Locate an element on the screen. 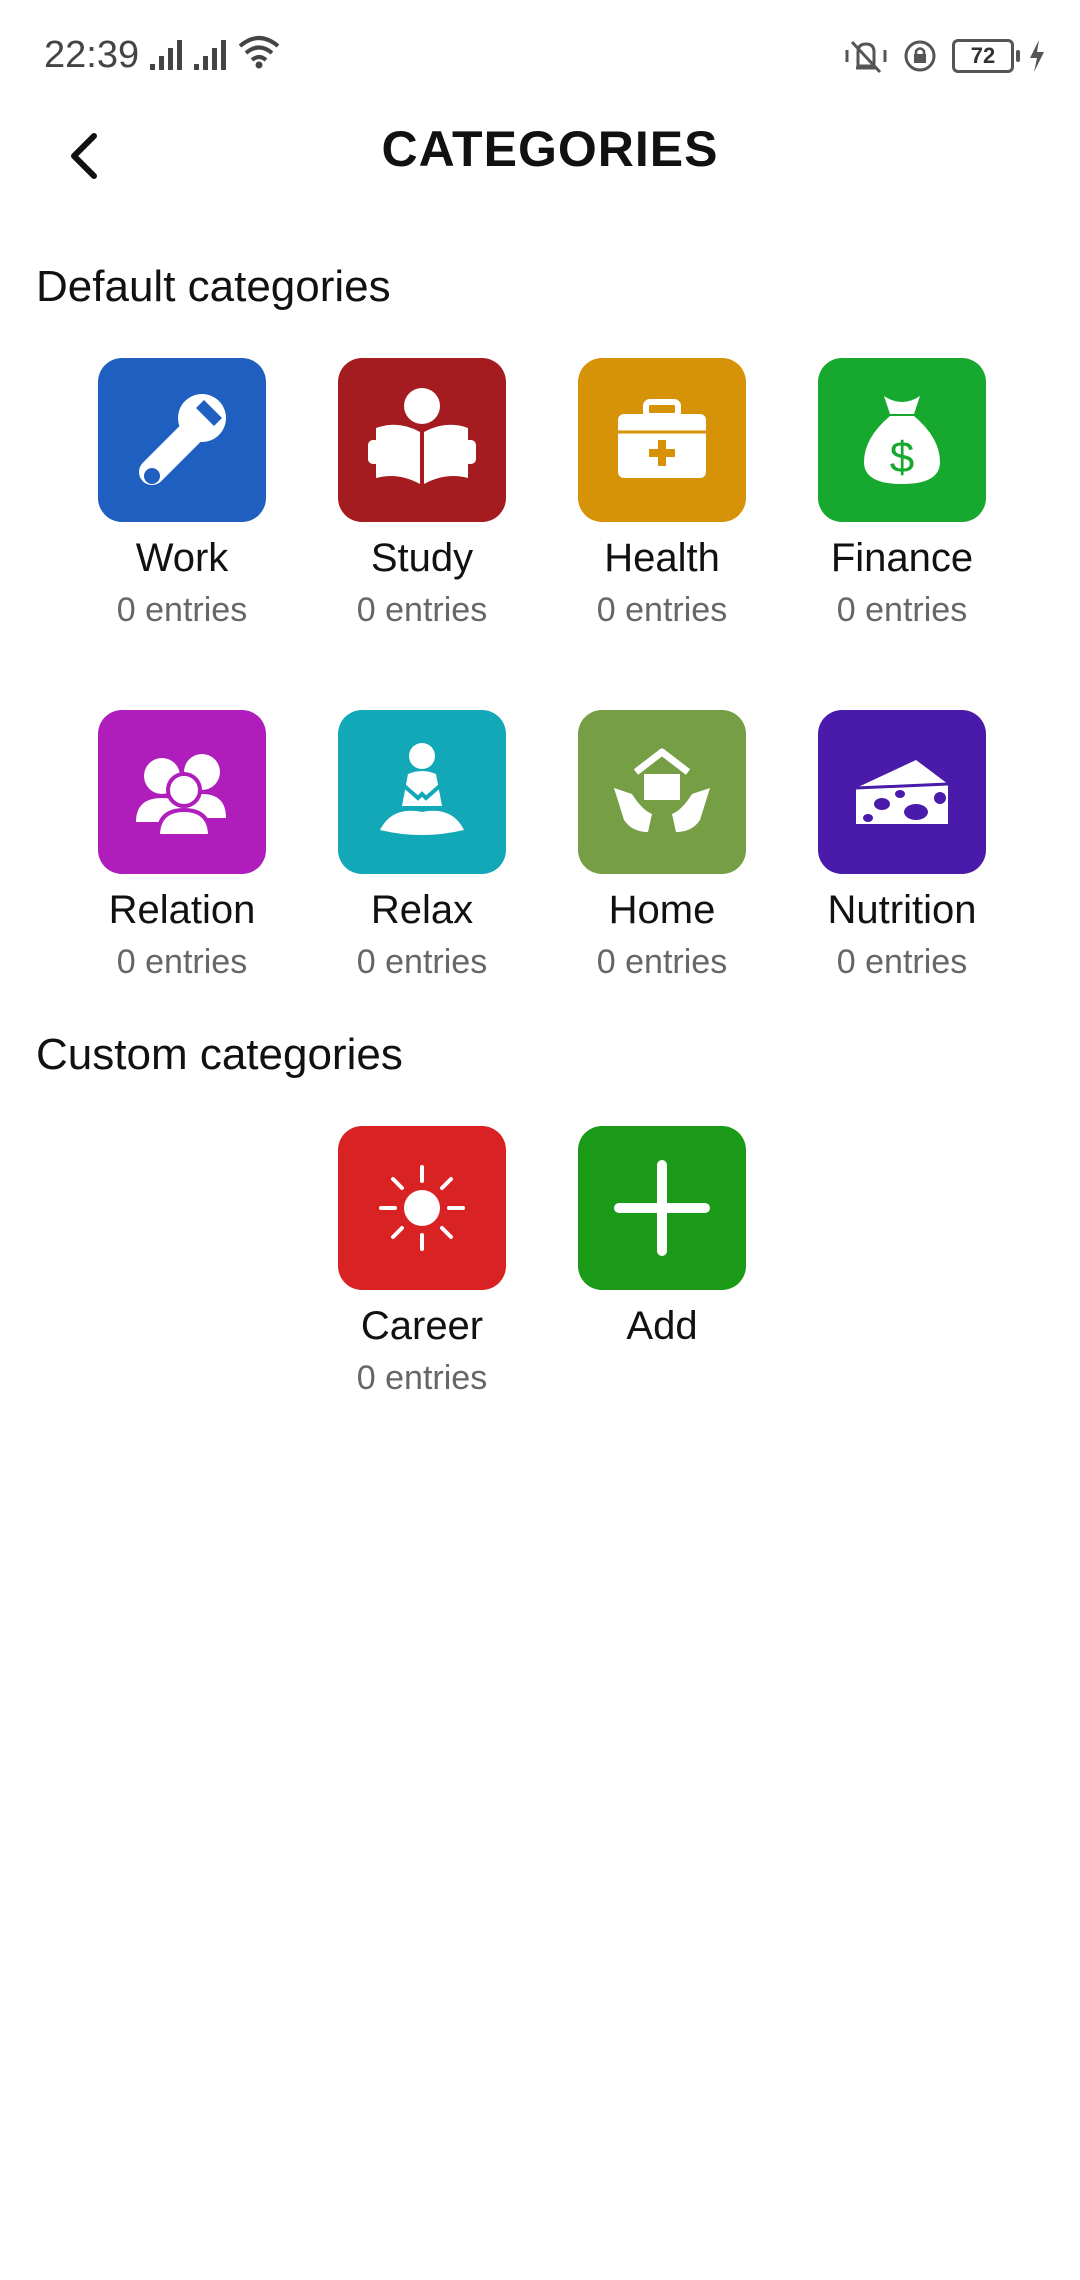 The height and width of the screenshot is (2280, 1080). category-label: Study is located at coordinates (422, 558).